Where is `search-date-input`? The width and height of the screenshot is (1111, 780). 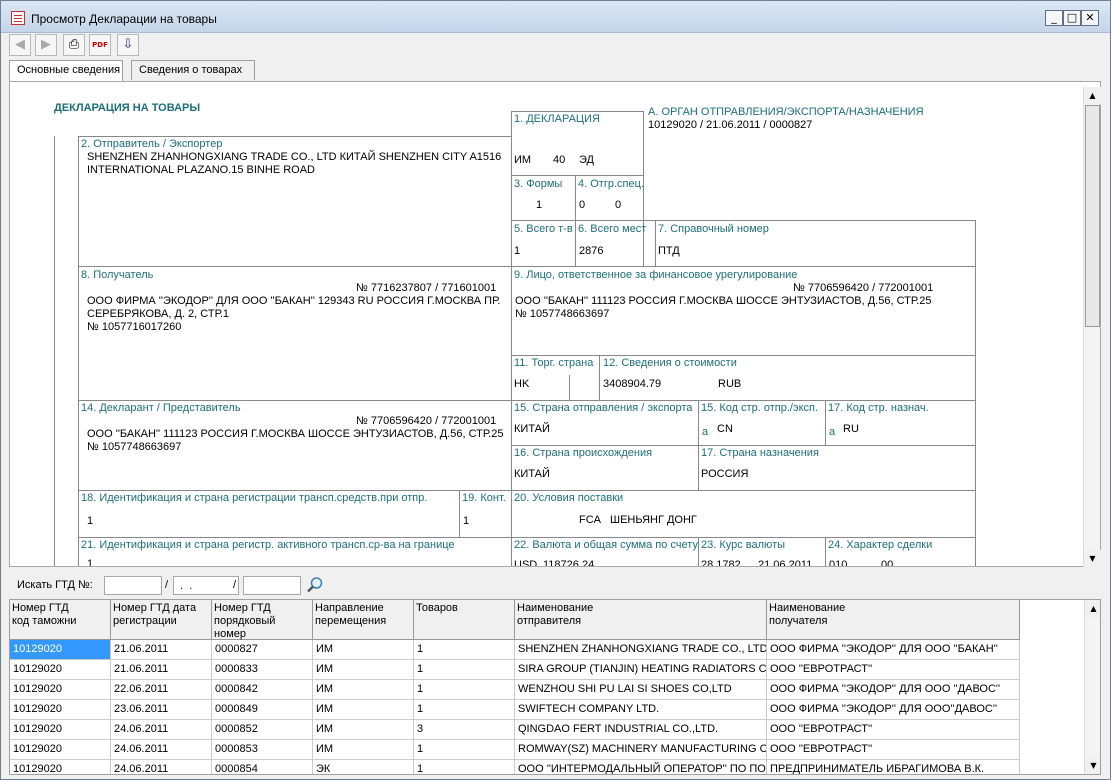
search-date-input is located at coordinates (206, 585).